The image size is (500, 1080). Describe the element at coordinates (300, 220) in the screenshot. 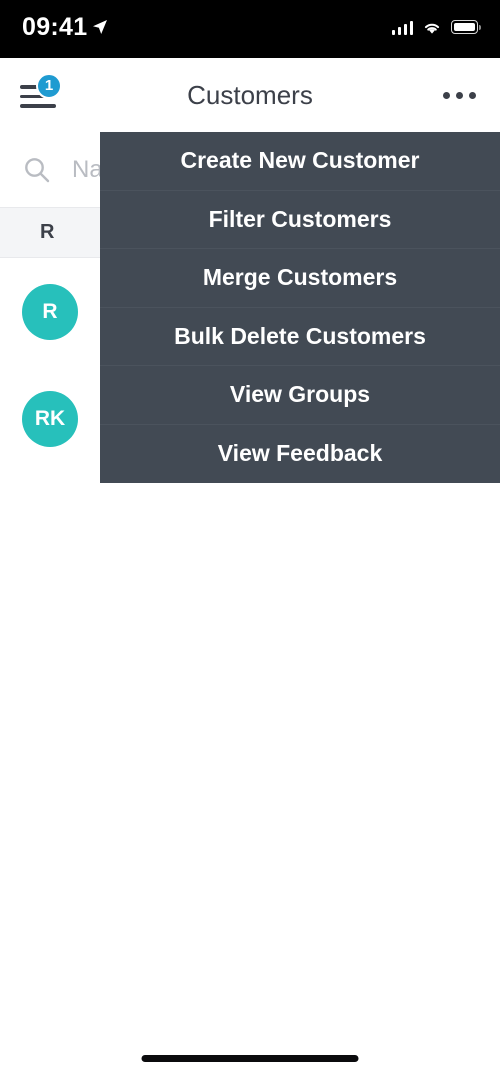

I see `menu-item-filter-customers: Filter Customers` at that location.